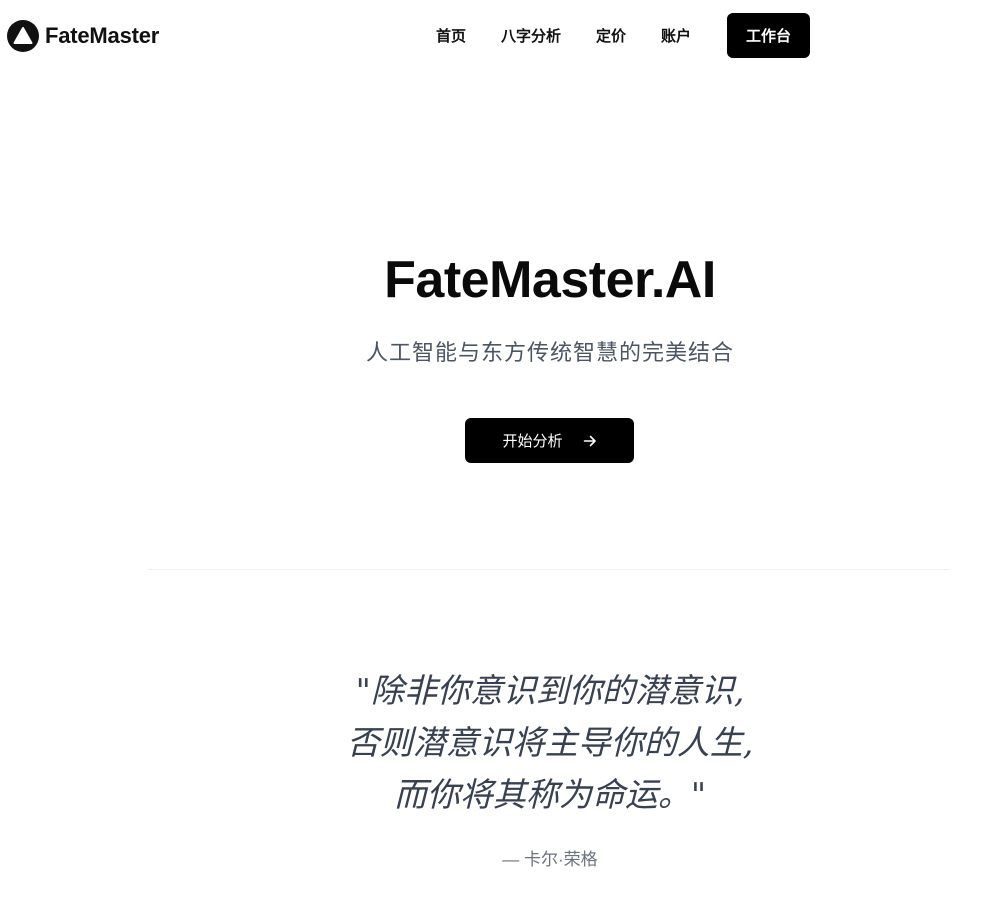  Describe the element at coordinates (102, 35) in the screenshot. I see `brand-name: FateMaster` at that location.